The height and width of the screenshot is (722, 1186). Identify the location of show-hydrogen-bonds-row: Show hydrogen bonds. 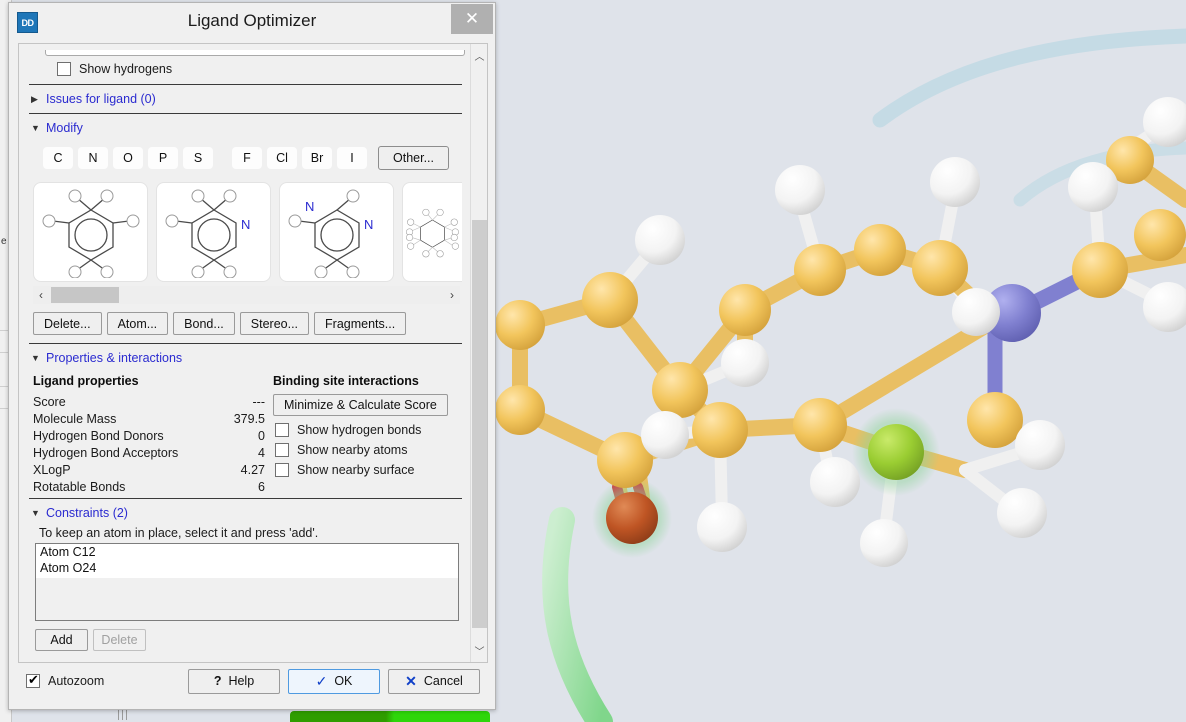
(368, 430).